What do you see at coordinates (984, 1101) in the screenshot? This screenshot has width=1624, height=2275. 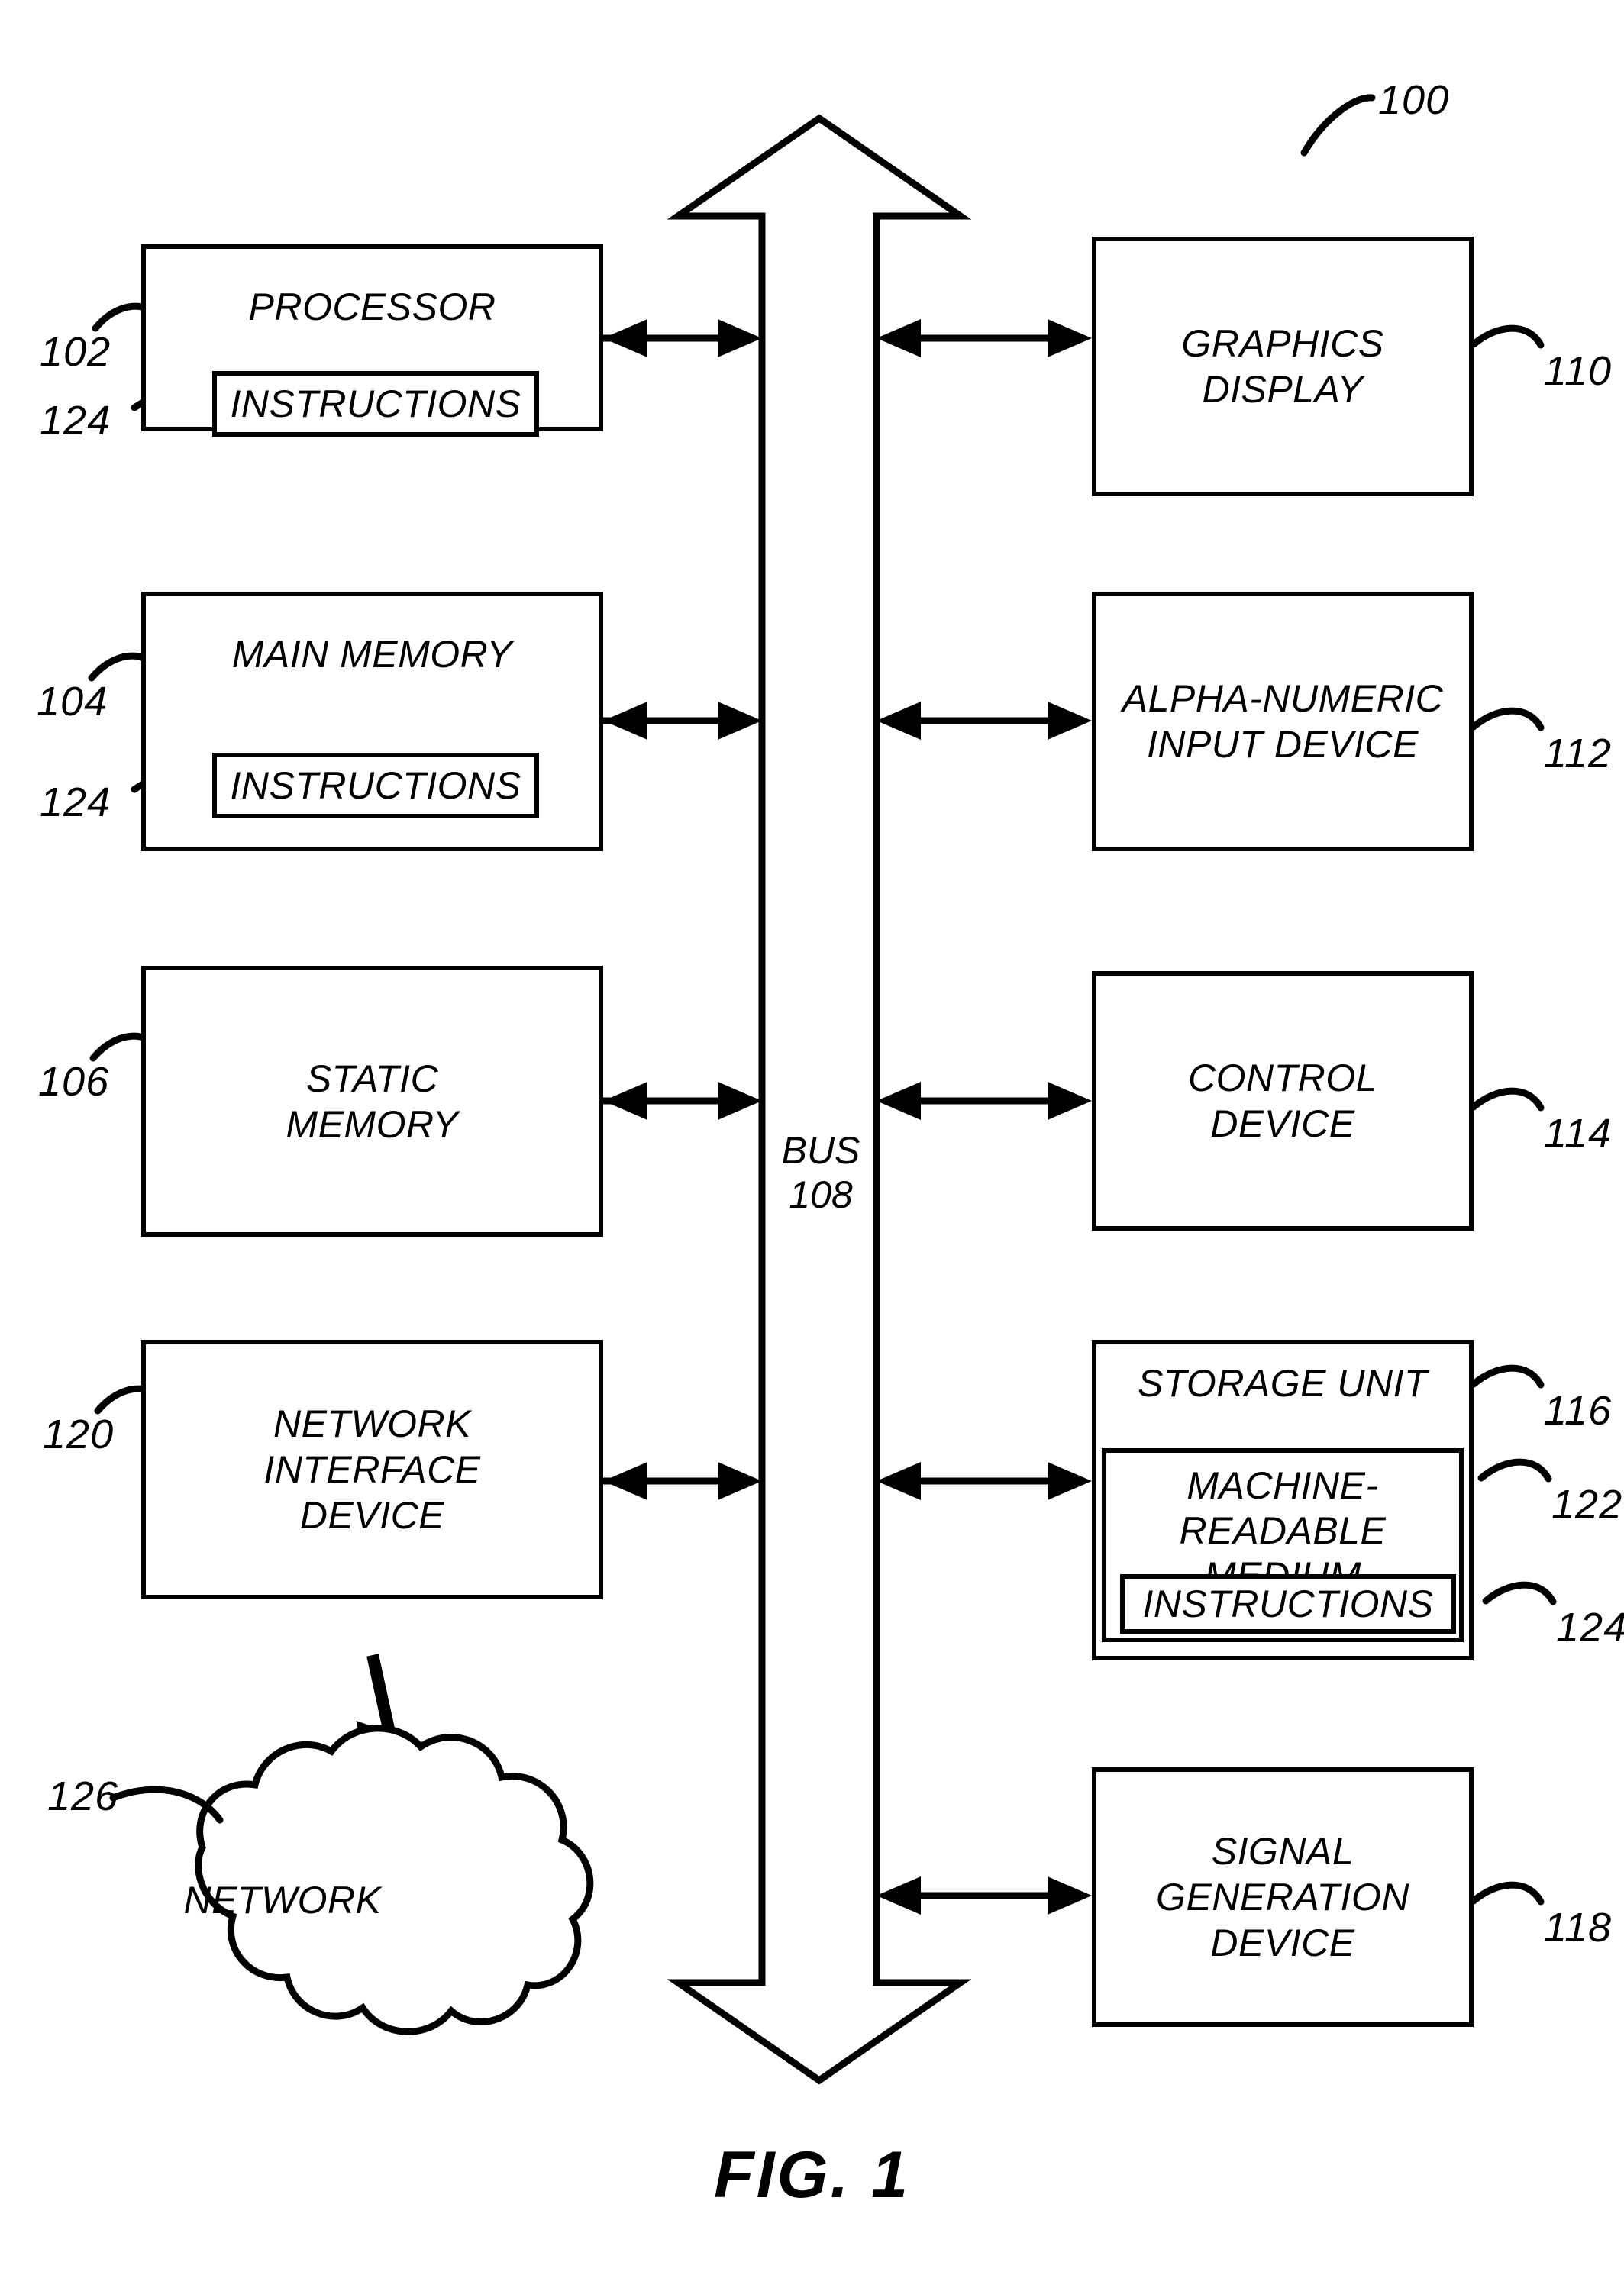 I see `connector-bus-control-device` at bounding box center [984, 1101].